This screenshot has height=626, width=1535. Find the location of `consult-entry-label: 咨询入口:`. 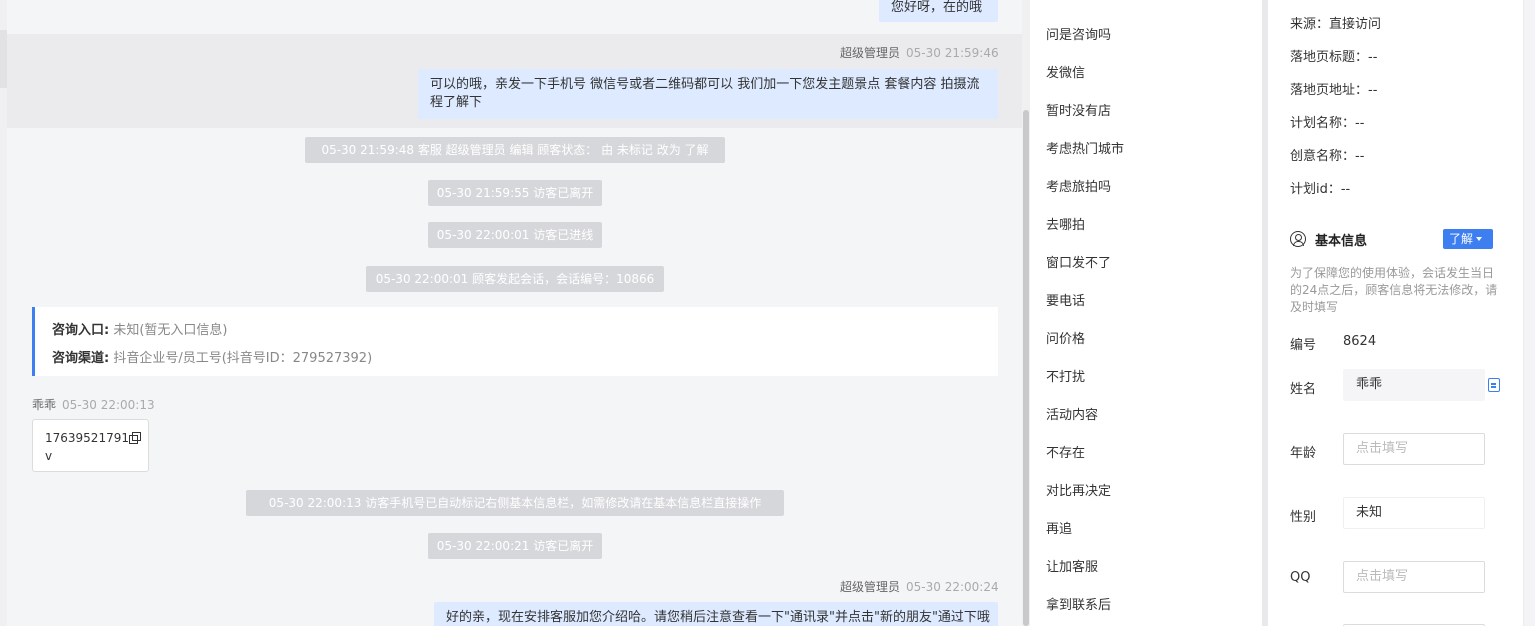

consult-entry-label: 咨询入口: is located at coordinates (81, 330).